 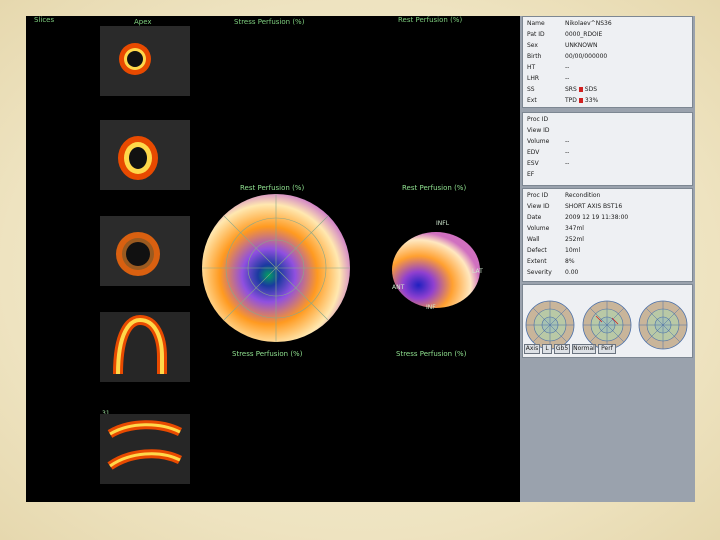 I want to click on study-row: Proc ID Recondition, so click(x=564, y=195).